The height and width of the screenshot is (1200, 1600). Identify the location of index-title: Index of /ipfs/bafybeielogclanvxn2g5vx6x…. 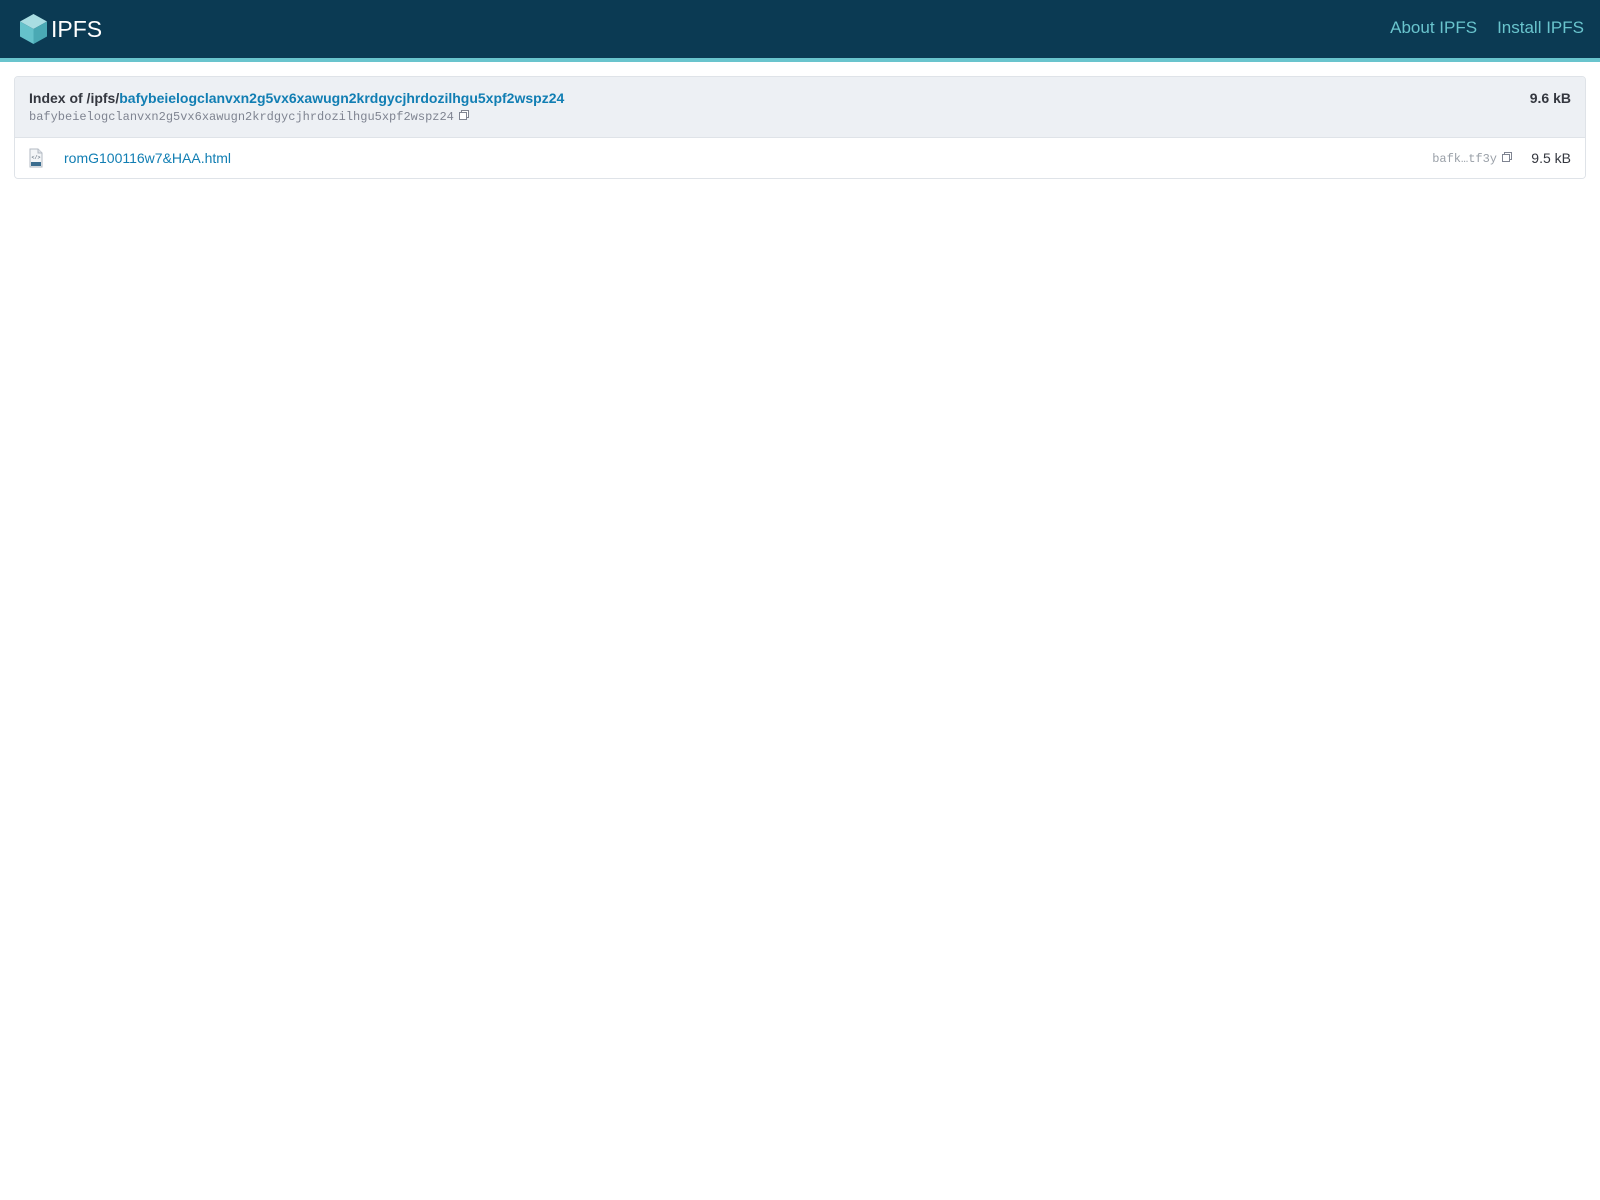
(296, 98).